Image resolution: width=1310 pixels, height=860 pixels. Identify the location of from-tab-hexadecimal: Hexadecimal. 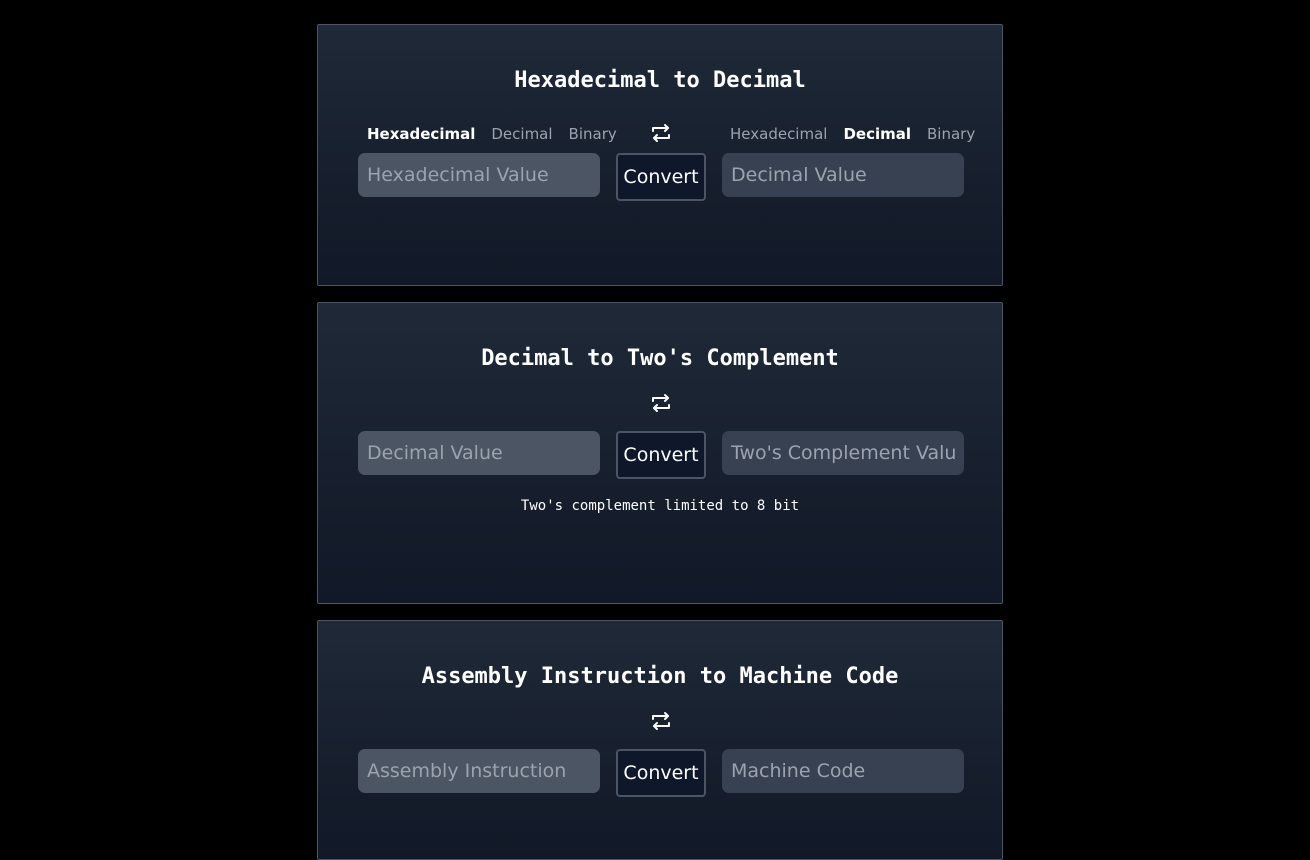
(421, 134).